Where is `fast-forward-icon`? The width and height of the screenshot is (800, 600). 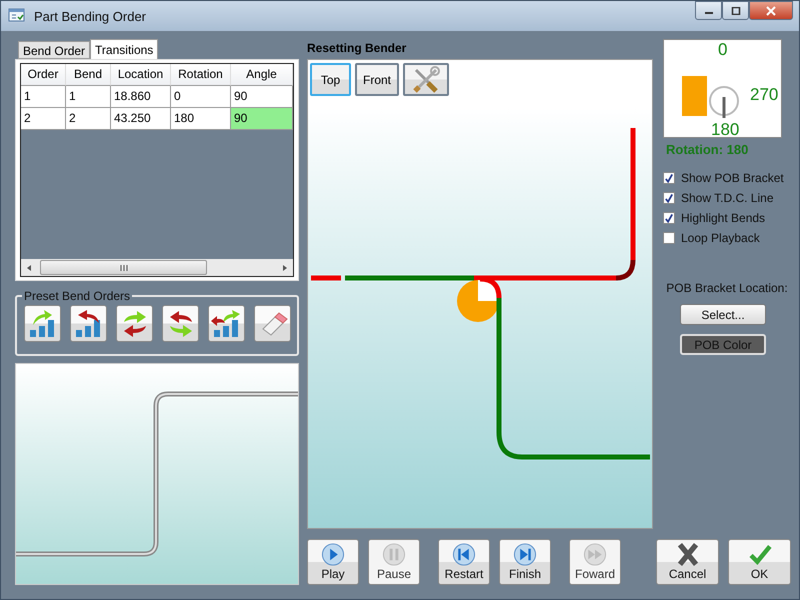
fast-forward-icon is located at coordinates (595, 554).